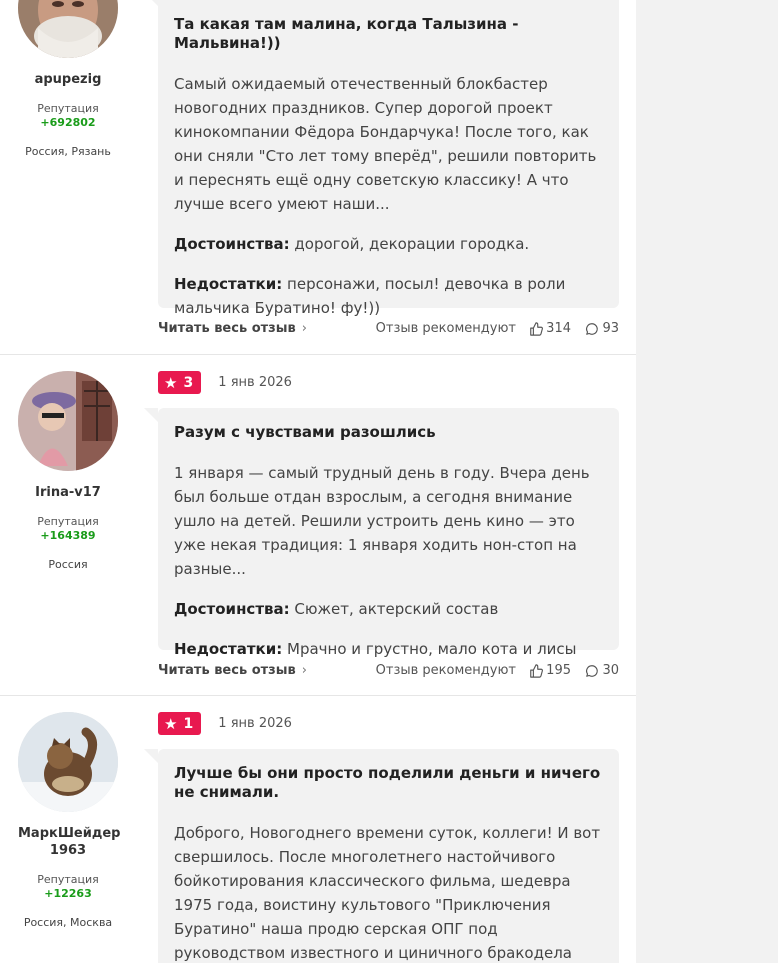 The width and height of the screenshot is (778, 963). Describe the element at coordinates (68, 151) in the screenshot. I see `author-location: Россия, Рязань` at that location.